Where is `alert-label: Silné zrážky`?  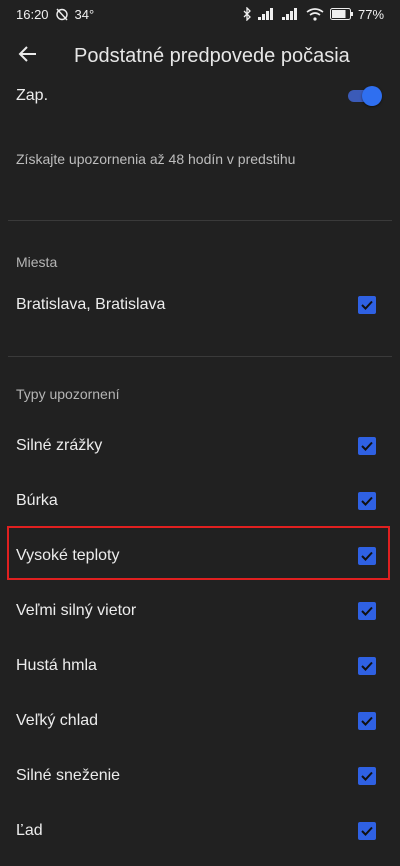 alert-label: Silné zrážky is located at coordinates (59, 445).